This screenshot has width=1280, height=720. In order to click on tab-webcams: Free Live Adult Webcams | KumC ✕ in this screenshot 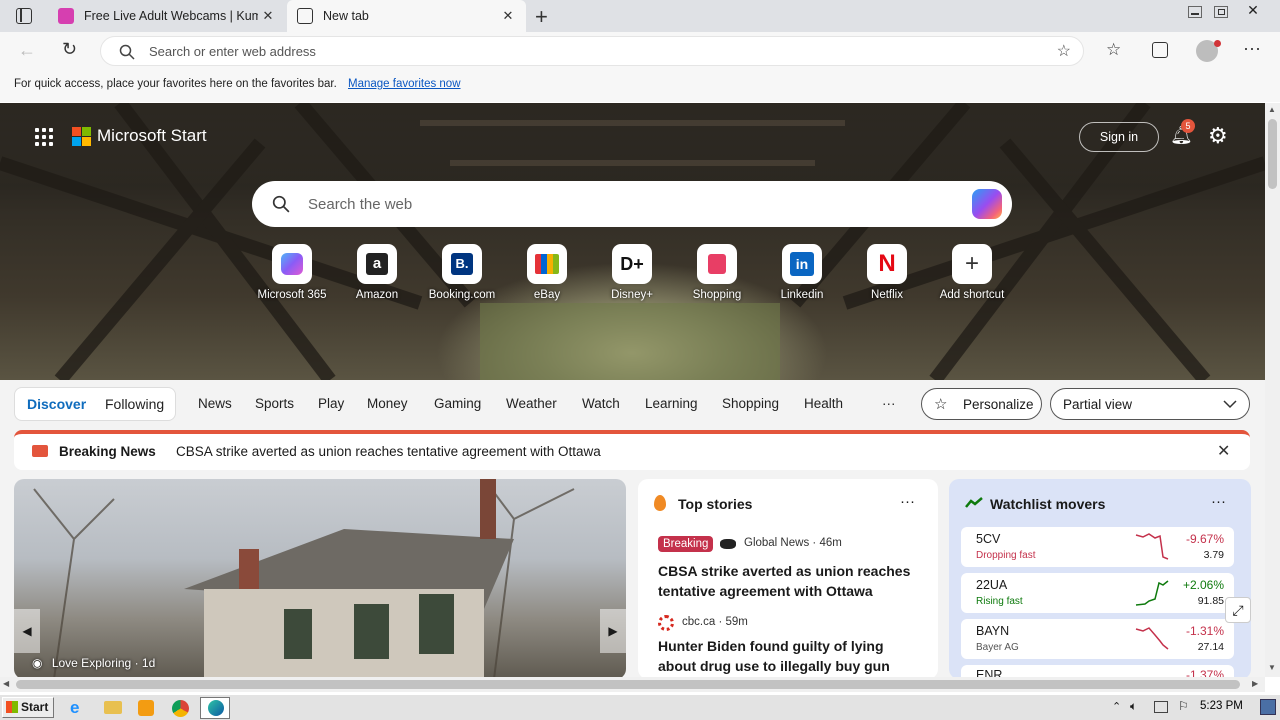, I will do `click(167, 16)`.